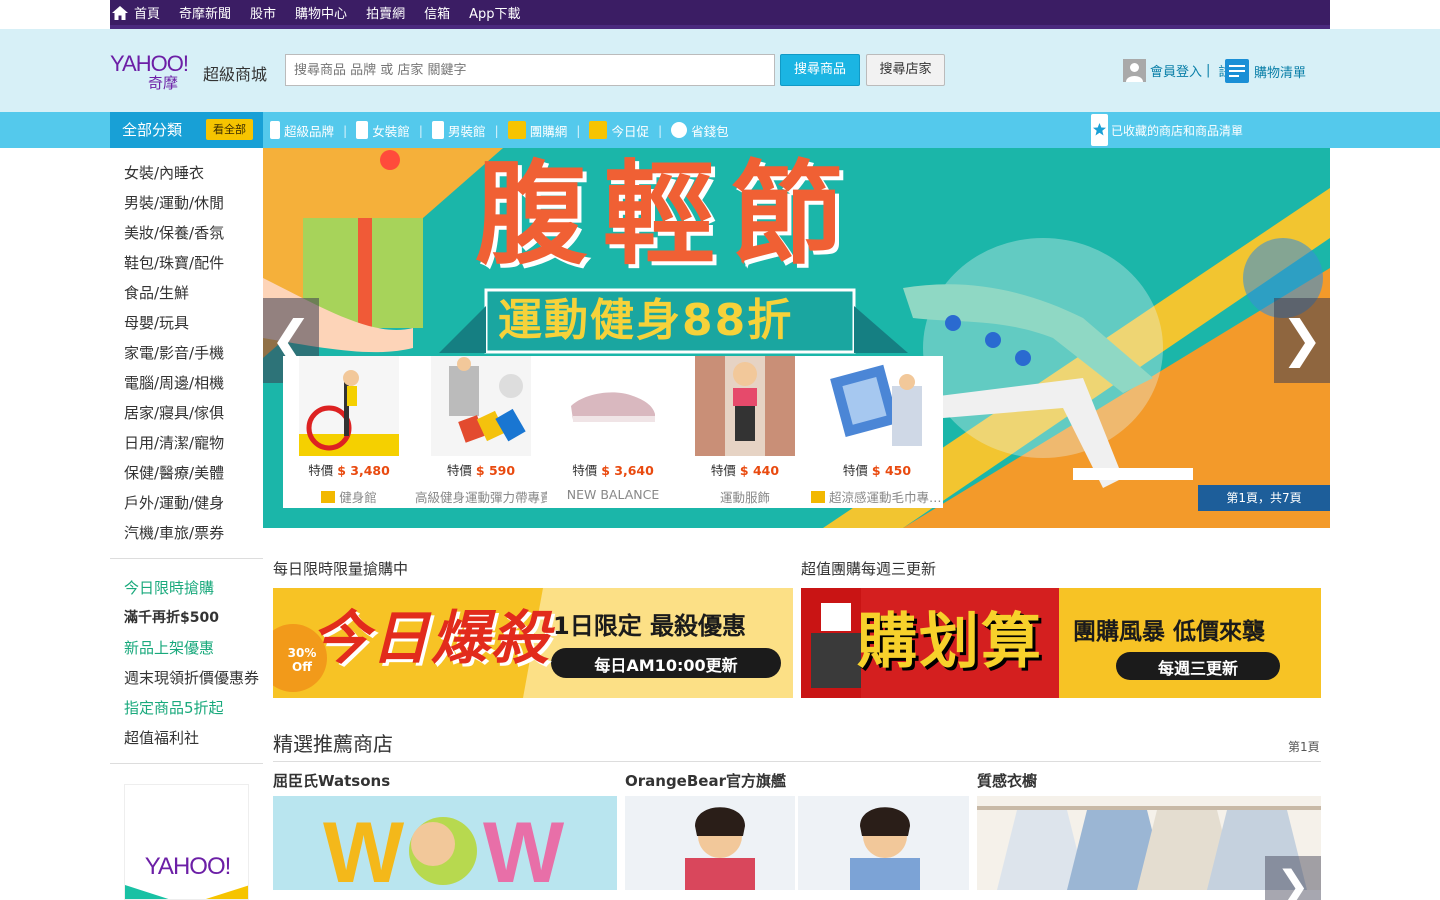  Describe the element at coordinates (147, 14) in the screenshot. I see `top-nav-label: 首頁` at that location.